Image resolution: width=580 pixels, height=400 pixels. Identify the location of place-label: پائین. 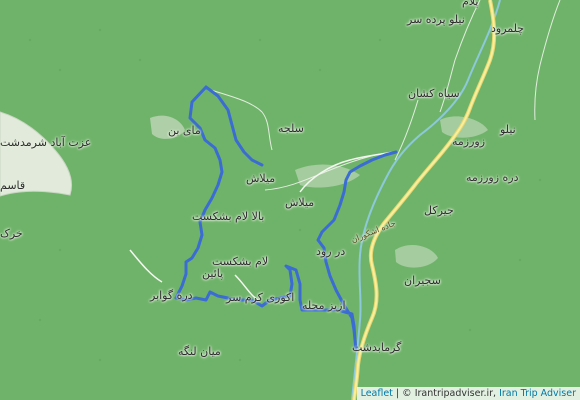
(213, 273).